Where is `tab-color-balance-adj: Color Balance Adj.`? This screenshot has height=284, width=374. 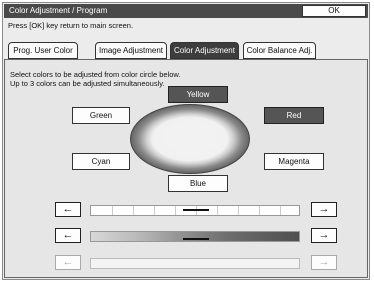
tab-color-balance-adj: Color Balance Adj. is located at coordinates (279, 50).